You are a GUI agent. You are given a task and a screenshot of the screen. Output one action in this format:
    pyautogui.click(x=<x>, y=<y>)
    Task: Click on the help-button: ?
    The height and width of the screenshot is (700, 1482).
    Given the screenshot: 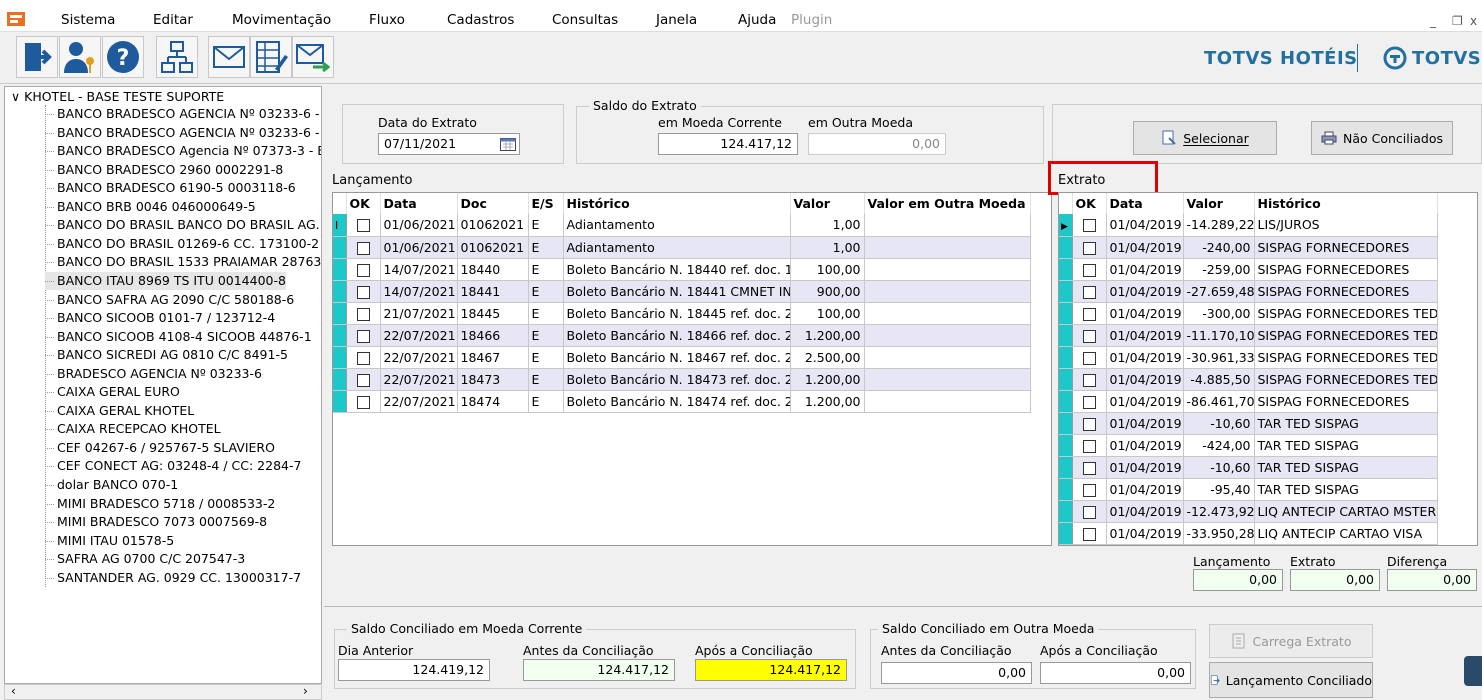 What is the action you would take?
    pyautogui.click(x=123, y=57)
    